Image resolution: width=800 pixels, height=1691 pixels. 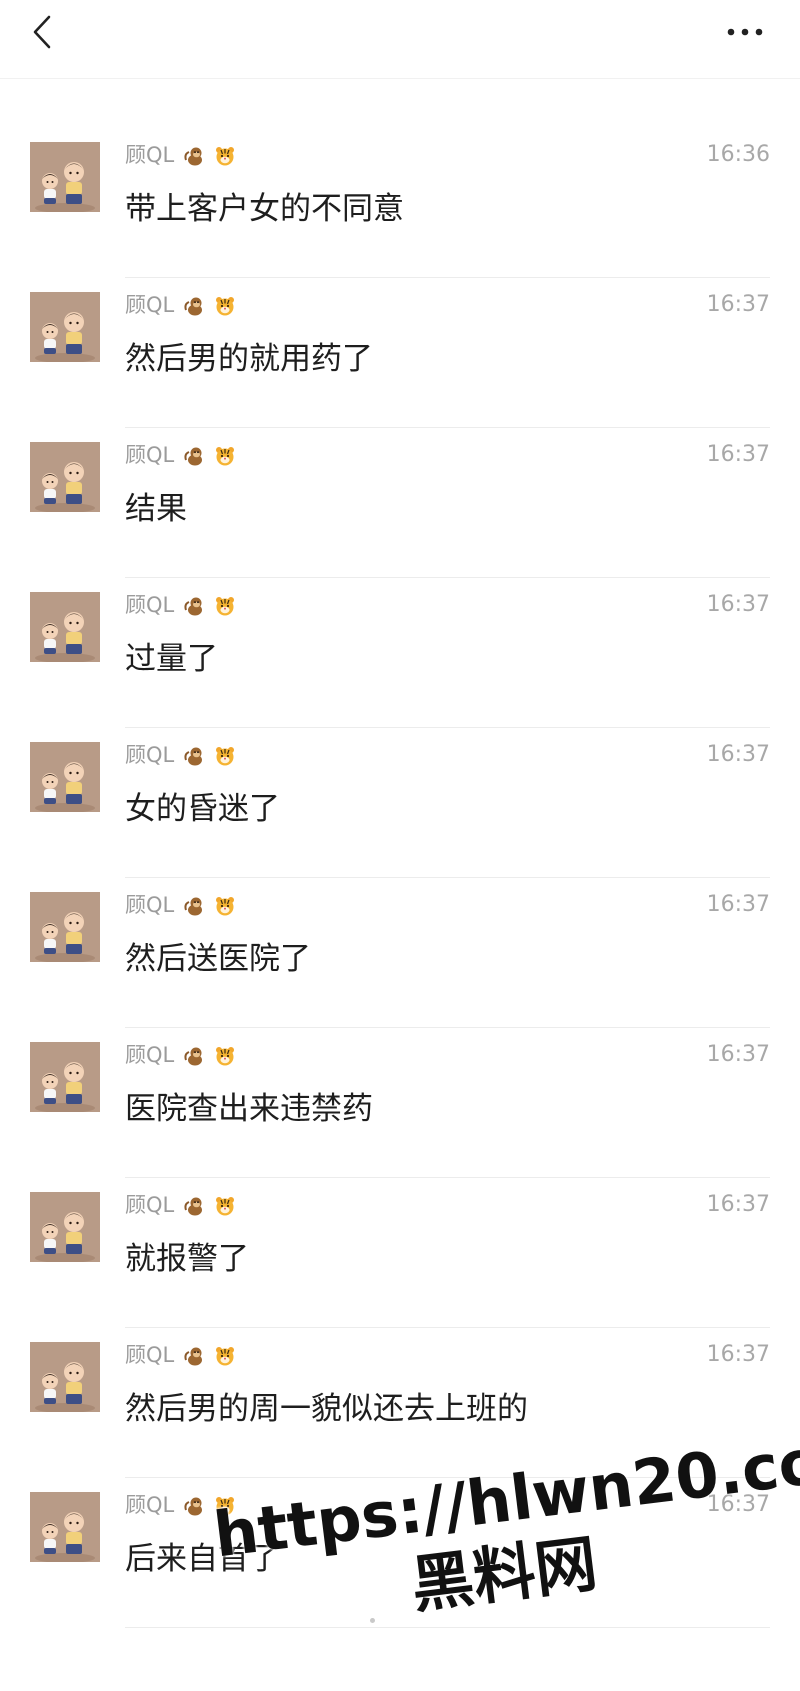 I want to click on message-text: 就报警了, so click(x=187, y=1259).